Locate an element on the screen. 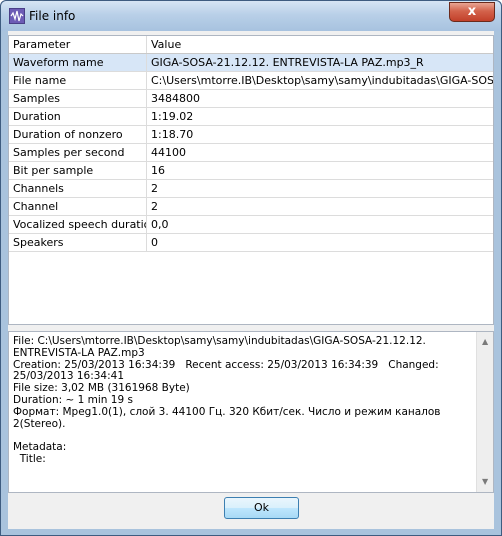 This screenshot has width=502, height=536. value-cell: 3484800 is located at coordinates (175, 98).